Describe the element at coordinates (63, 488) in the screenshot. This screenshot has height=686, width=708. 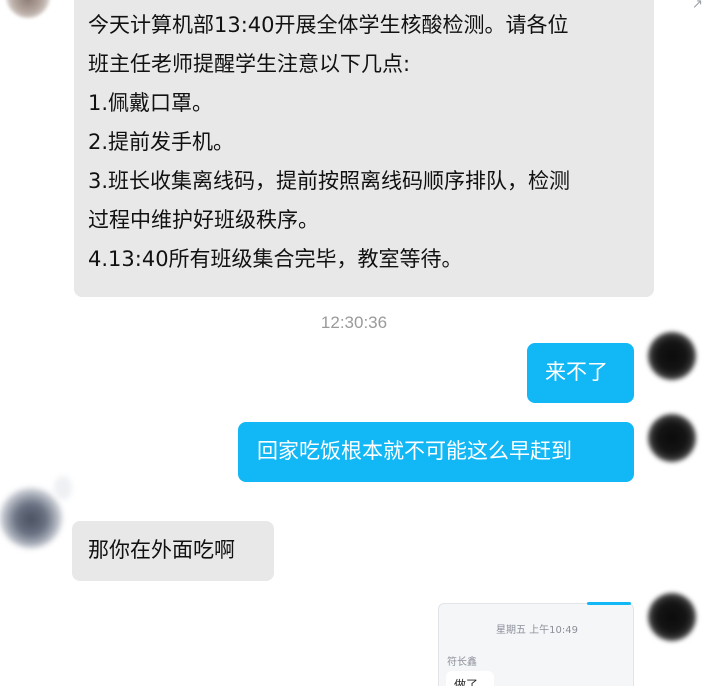
I see `contact-avatar-edge` at that location.